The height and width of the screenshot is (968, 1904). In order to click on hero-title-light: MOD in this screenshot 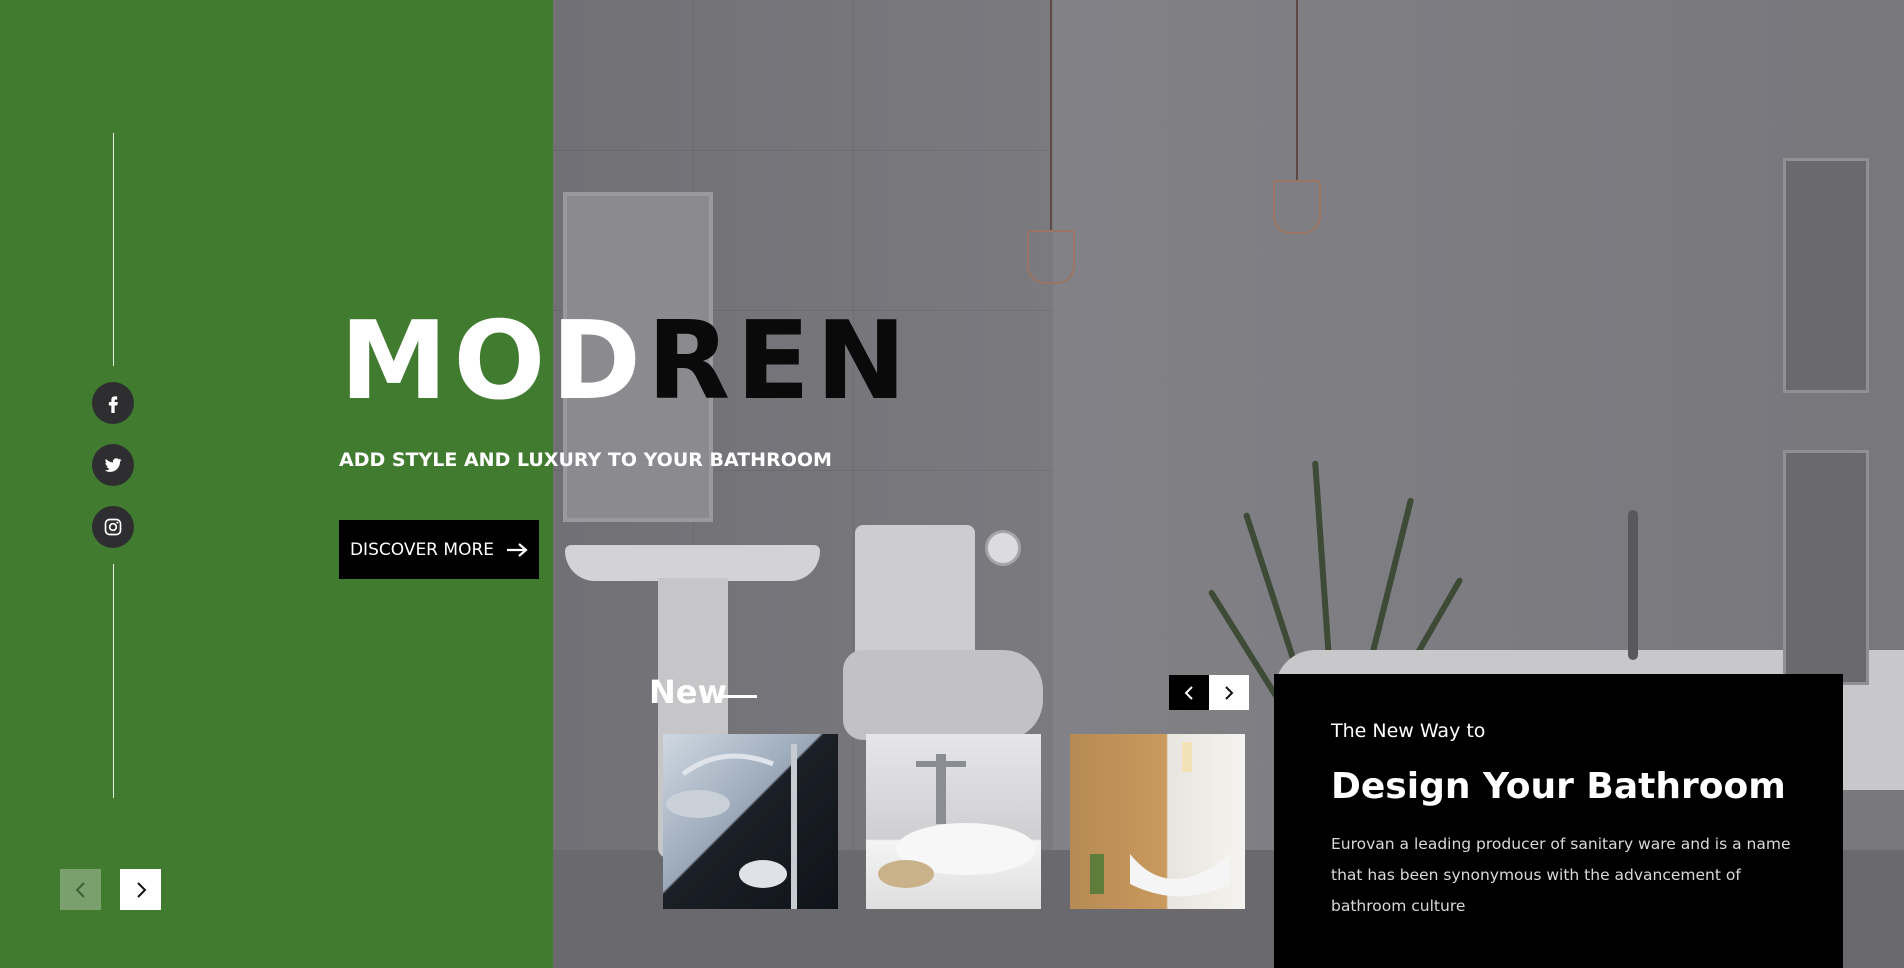, I will do `click(493, 361)`.